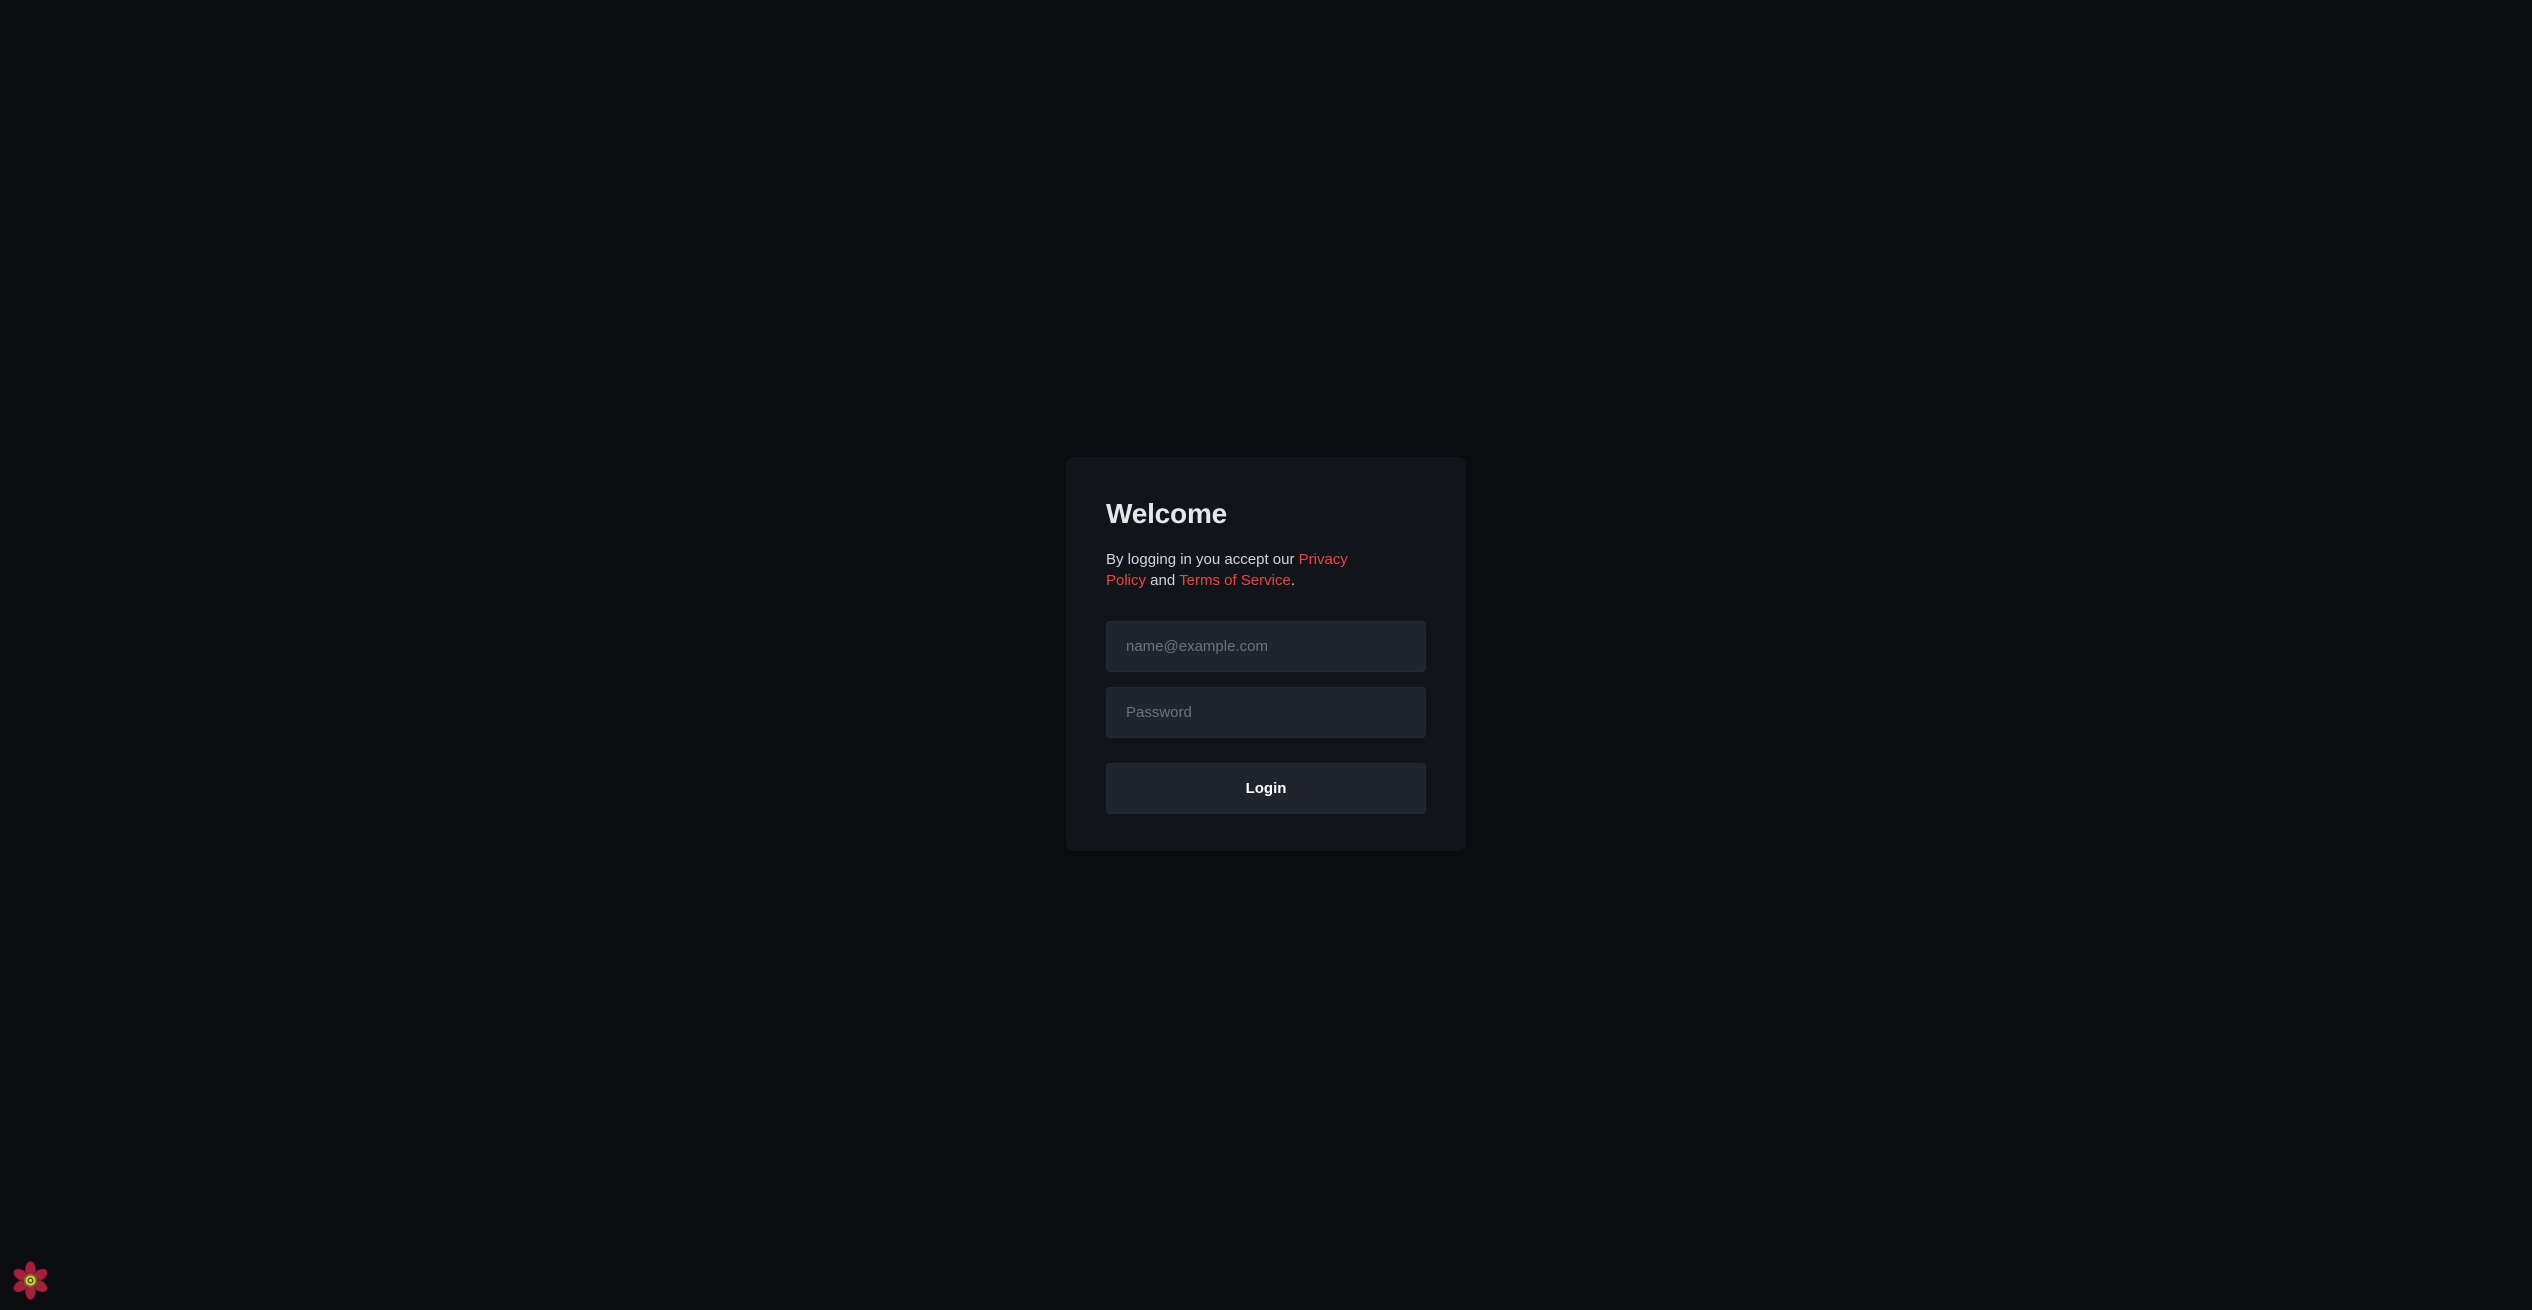 The image size is (2532, 1310). I want to click on terms-middle: and, so click(1163, 580).